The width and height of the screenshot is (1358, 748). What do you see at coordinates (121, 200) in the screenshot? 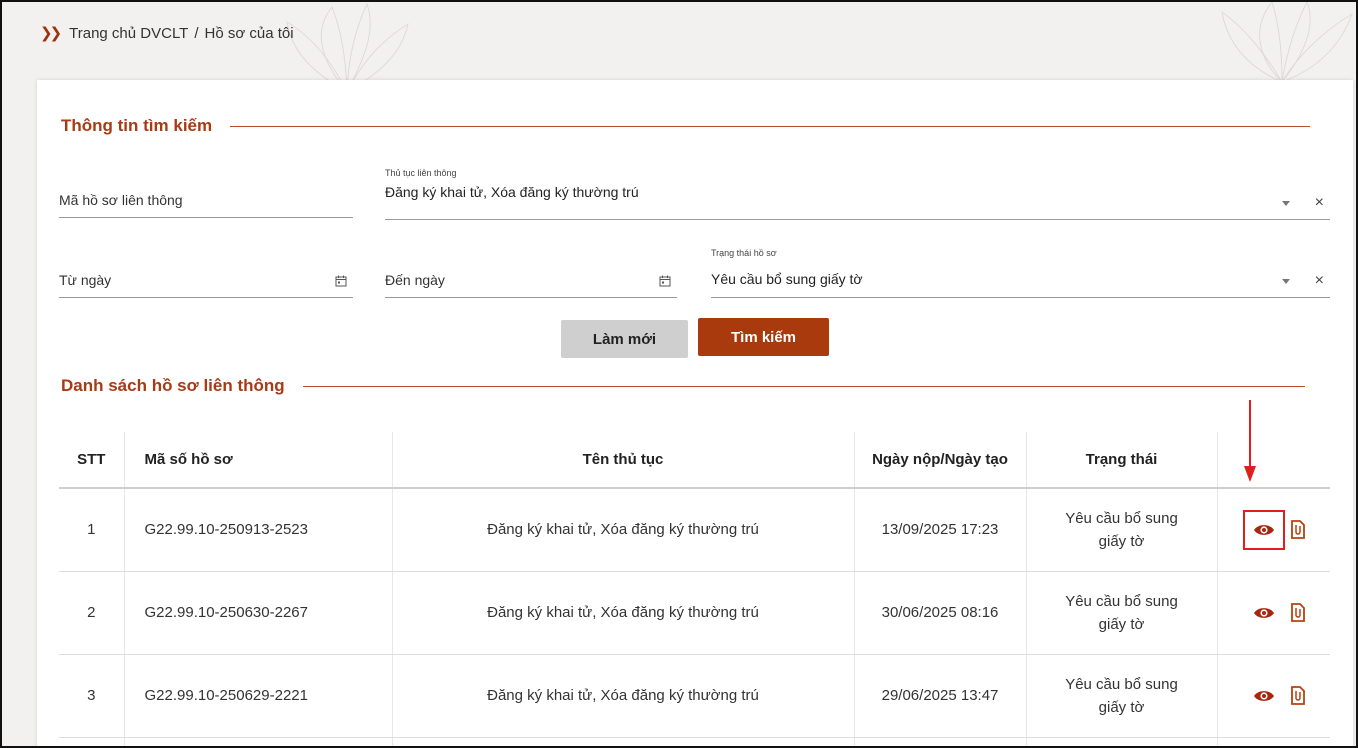
I see `ma-ho-so-placeholder: Mã hồ sơ liên thông` at bounding box center [121, 200].